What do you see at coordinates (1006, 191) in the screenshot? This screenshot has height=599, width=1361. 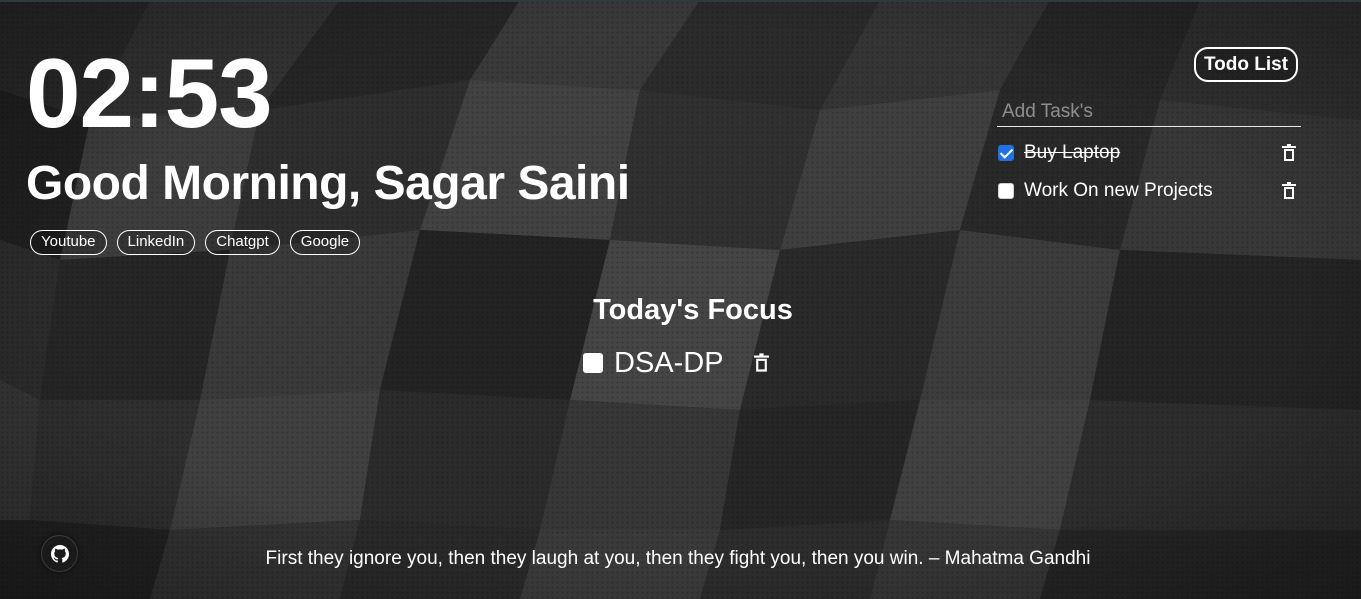 I see `task-checkbox` at bounding box center [1006, 191].